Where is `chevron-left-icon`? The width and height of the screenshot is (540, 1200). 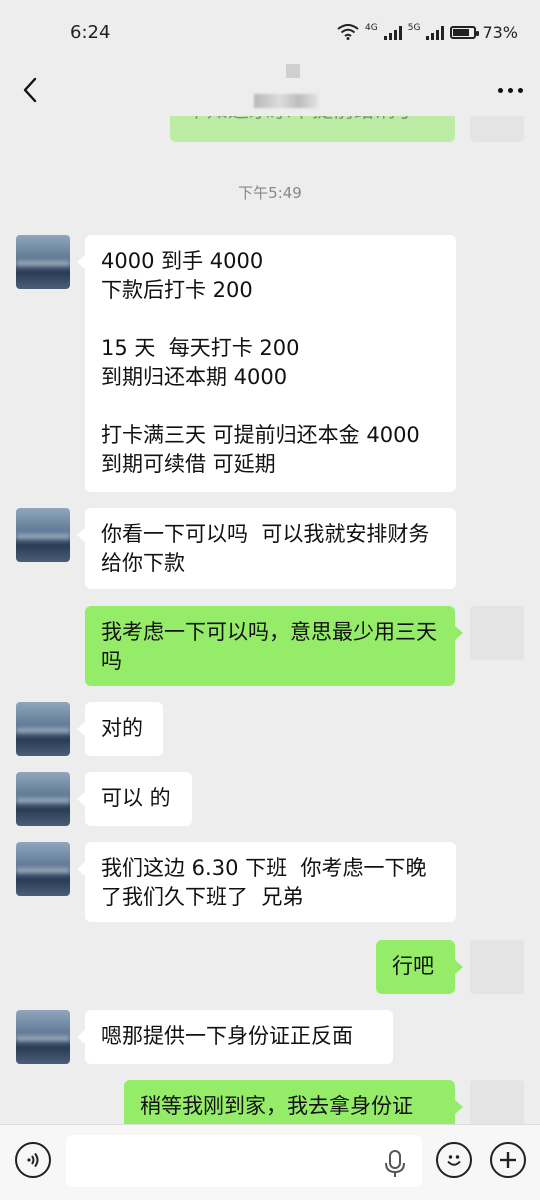
chevron-left-icon is located at coordinates (30, 90).